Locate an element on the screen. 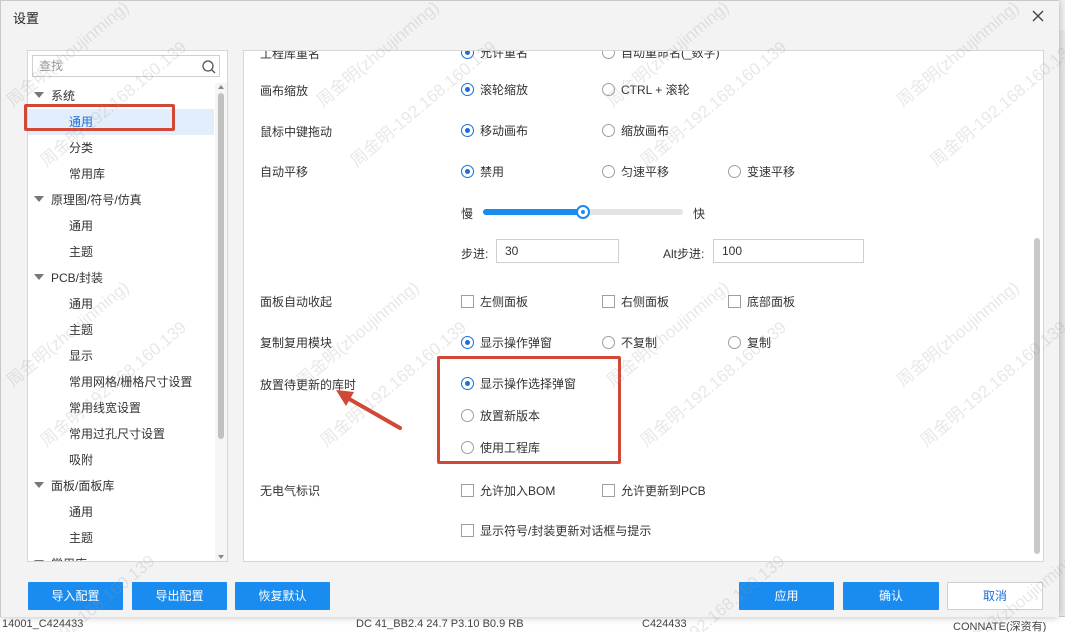 The height and width of the screenshot is (632, 1065). search-icon is located at coordinates (209, 67).